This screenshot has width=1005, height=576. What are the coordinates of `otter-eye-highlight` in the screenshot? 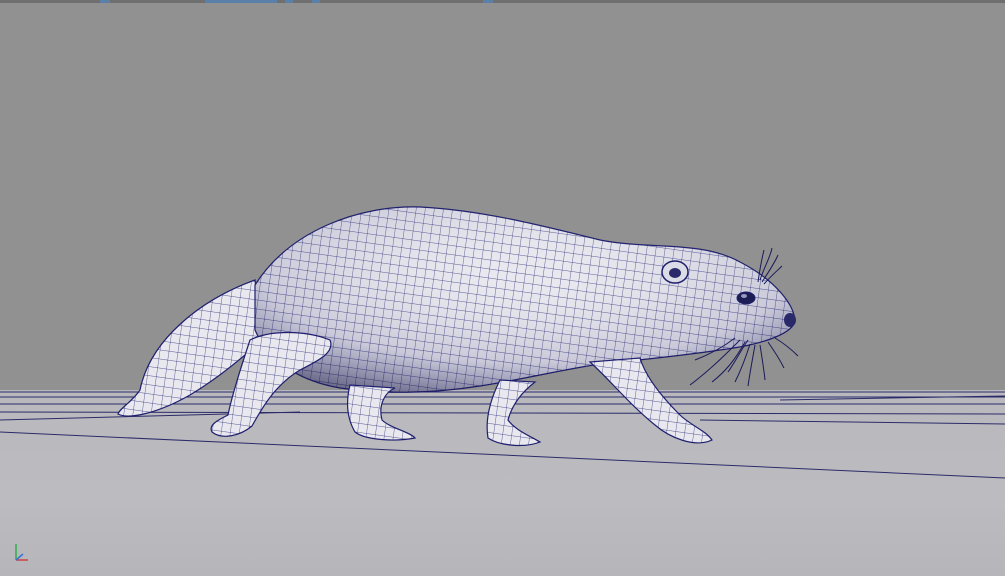 It's located at (744, 296).